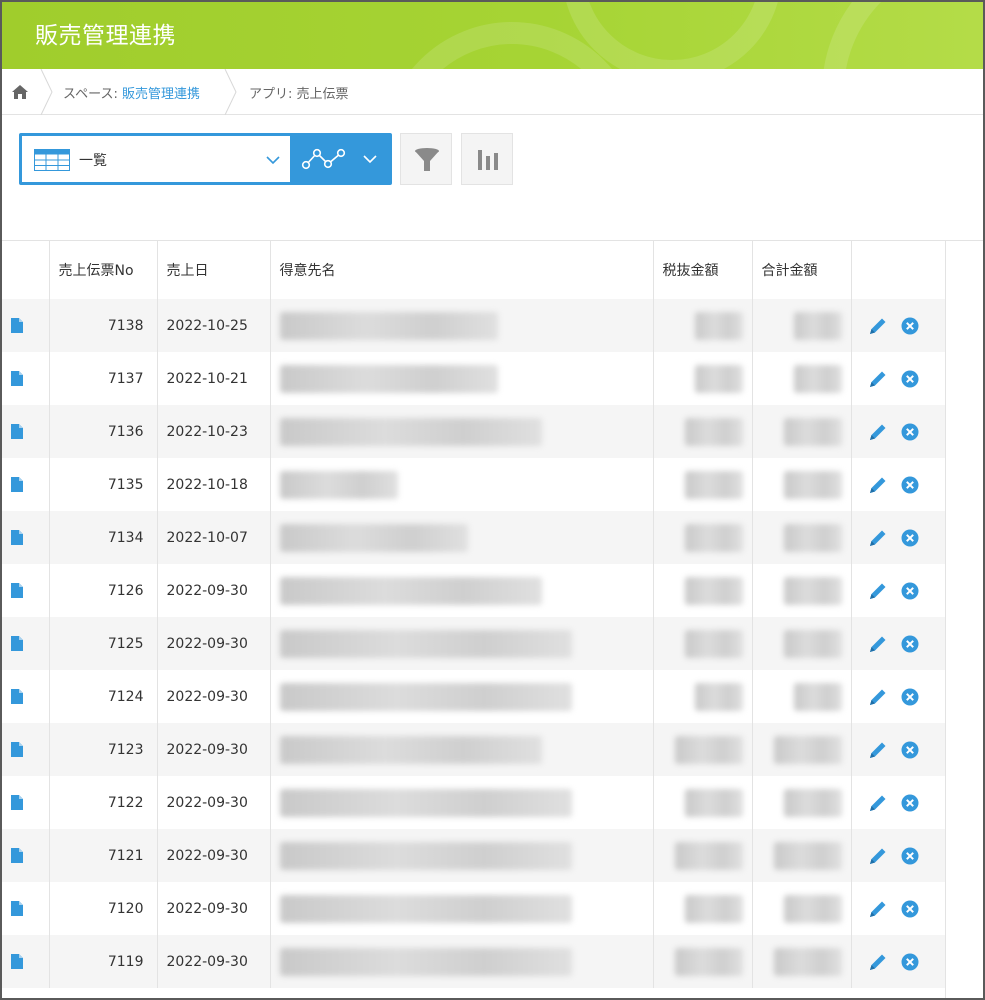 Image resolution: width=985 pixels, height=1000 pixels. Describe the element at coordinates (474, 749) in the screenshot. I see `table-row: 7123 2022-09-30` at that location.